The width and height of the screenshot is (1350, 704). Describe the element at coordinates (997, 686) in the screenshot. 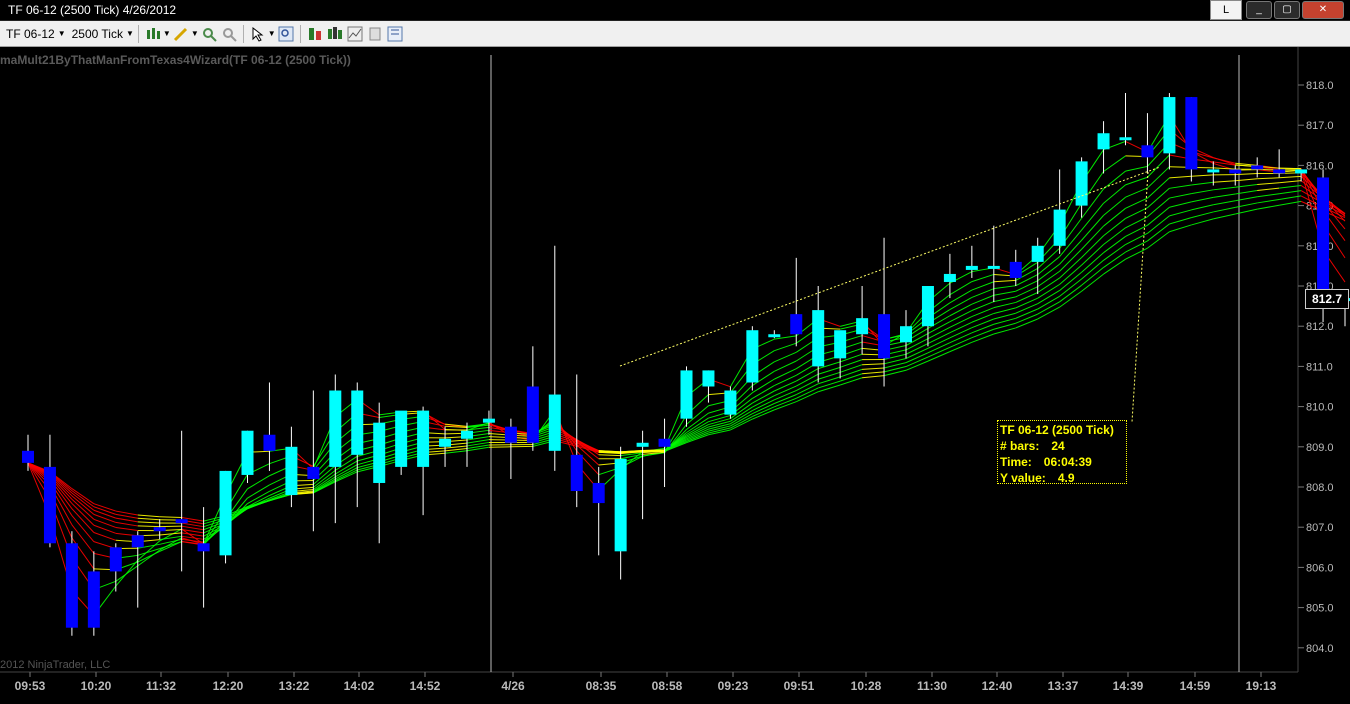

I see `time-tick-label: 12:40` at that location.